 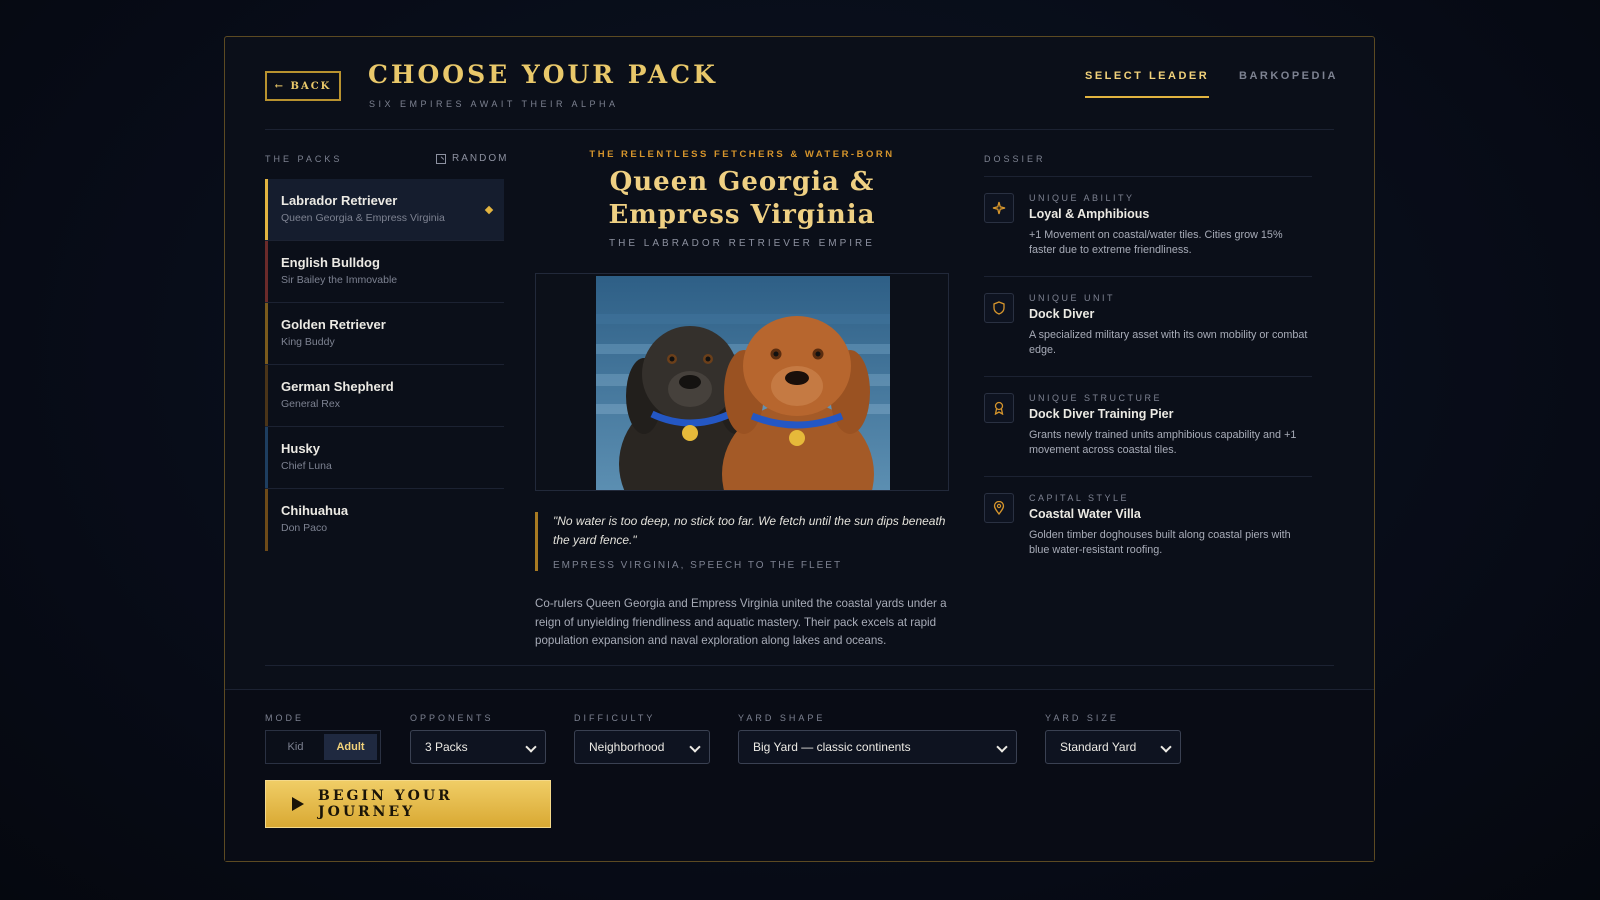 What do you see at coordinates (1015, 159) in the screenshot?
I see `dossier-section-label: DOSSIER` at bounding box center [1015, 159].